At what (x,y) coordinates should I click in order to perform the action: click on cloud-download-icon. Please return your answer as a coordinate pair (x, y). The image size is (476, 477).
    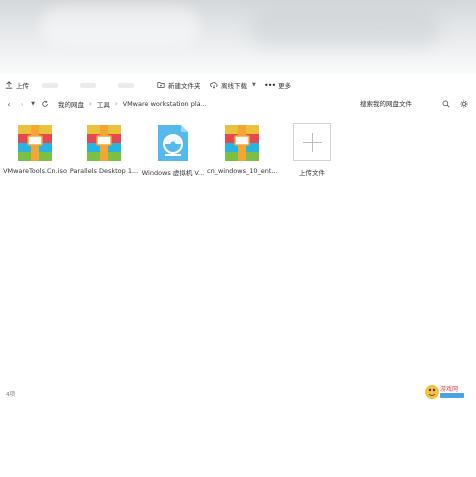
    Looking at the image, I should click on (214, 85).